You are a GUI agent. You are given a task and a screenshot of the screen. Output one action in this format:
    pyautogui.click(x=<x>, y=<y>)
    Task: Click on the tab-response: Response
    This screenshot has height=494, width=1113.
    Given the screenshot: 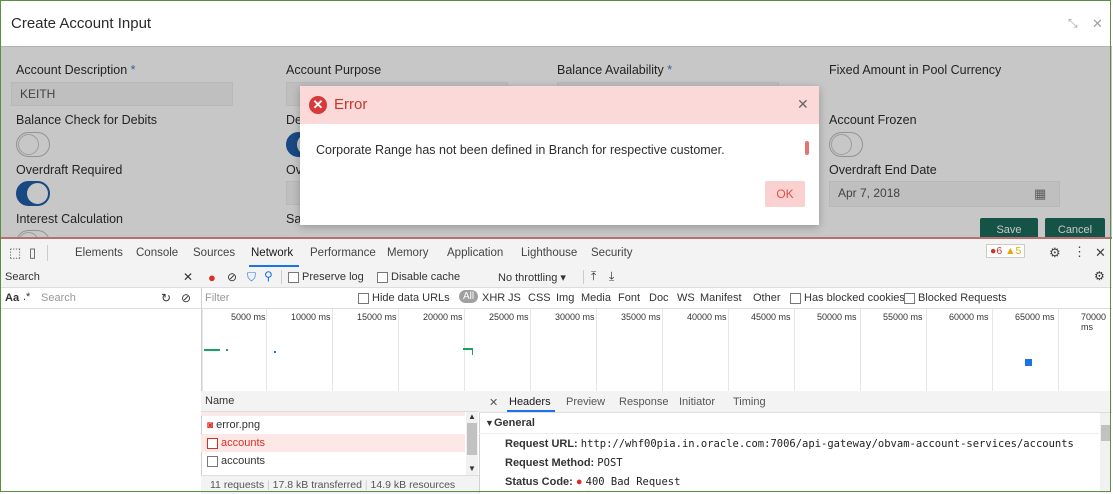 What is the action you would take?
    pyautogui.click(x=644, y=402)
    